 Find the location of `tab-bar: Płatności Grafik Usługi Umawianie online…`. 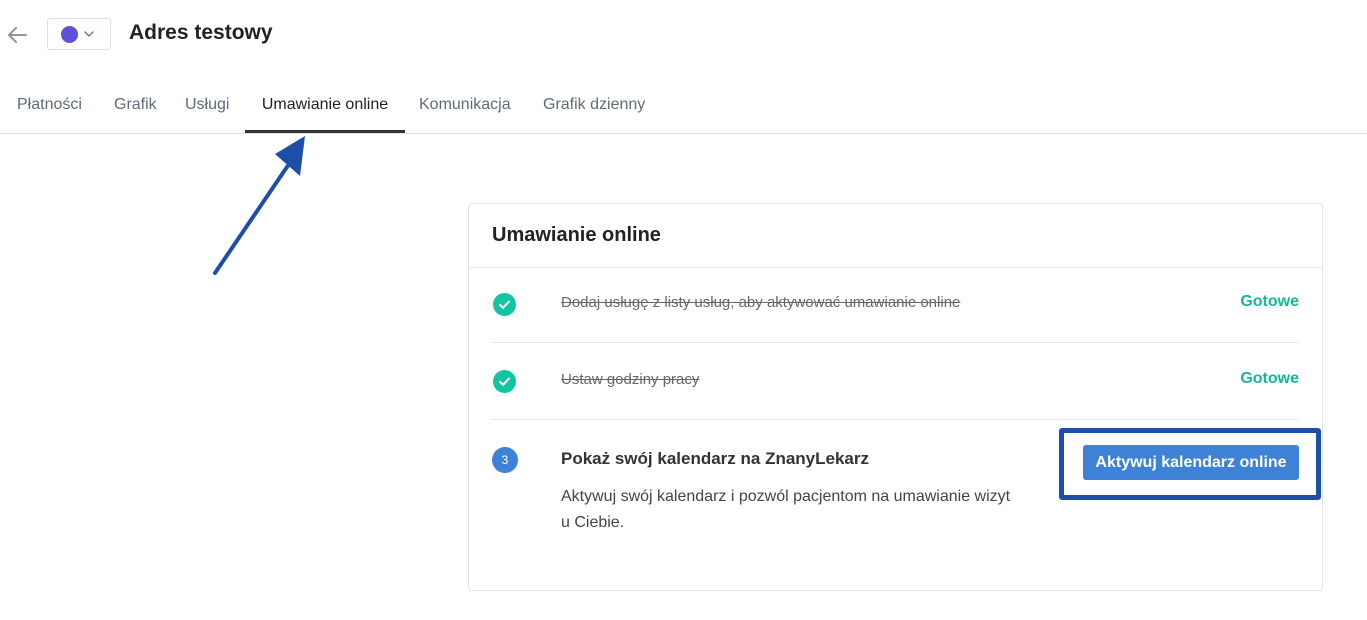

tab-bar: Płatności Grafik Usługi Umawianie online… is located at coordinates (683, 106).